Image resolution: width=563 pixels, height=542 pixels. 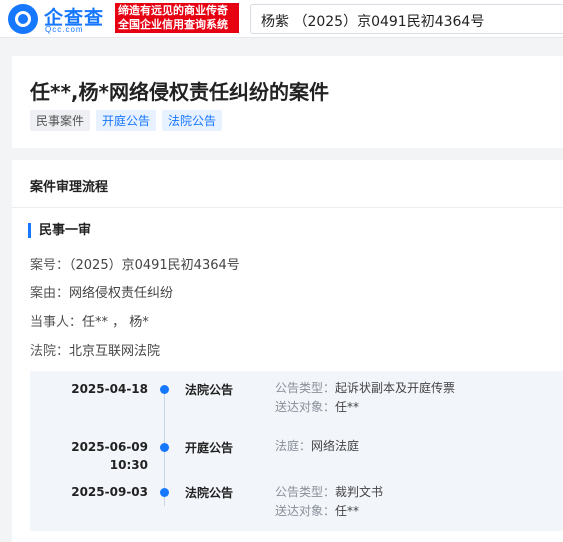 What do you see at coordinates (50, 293) in the screenshot?
I see `cause-label: 案由：` at bounding box center [50, 293].